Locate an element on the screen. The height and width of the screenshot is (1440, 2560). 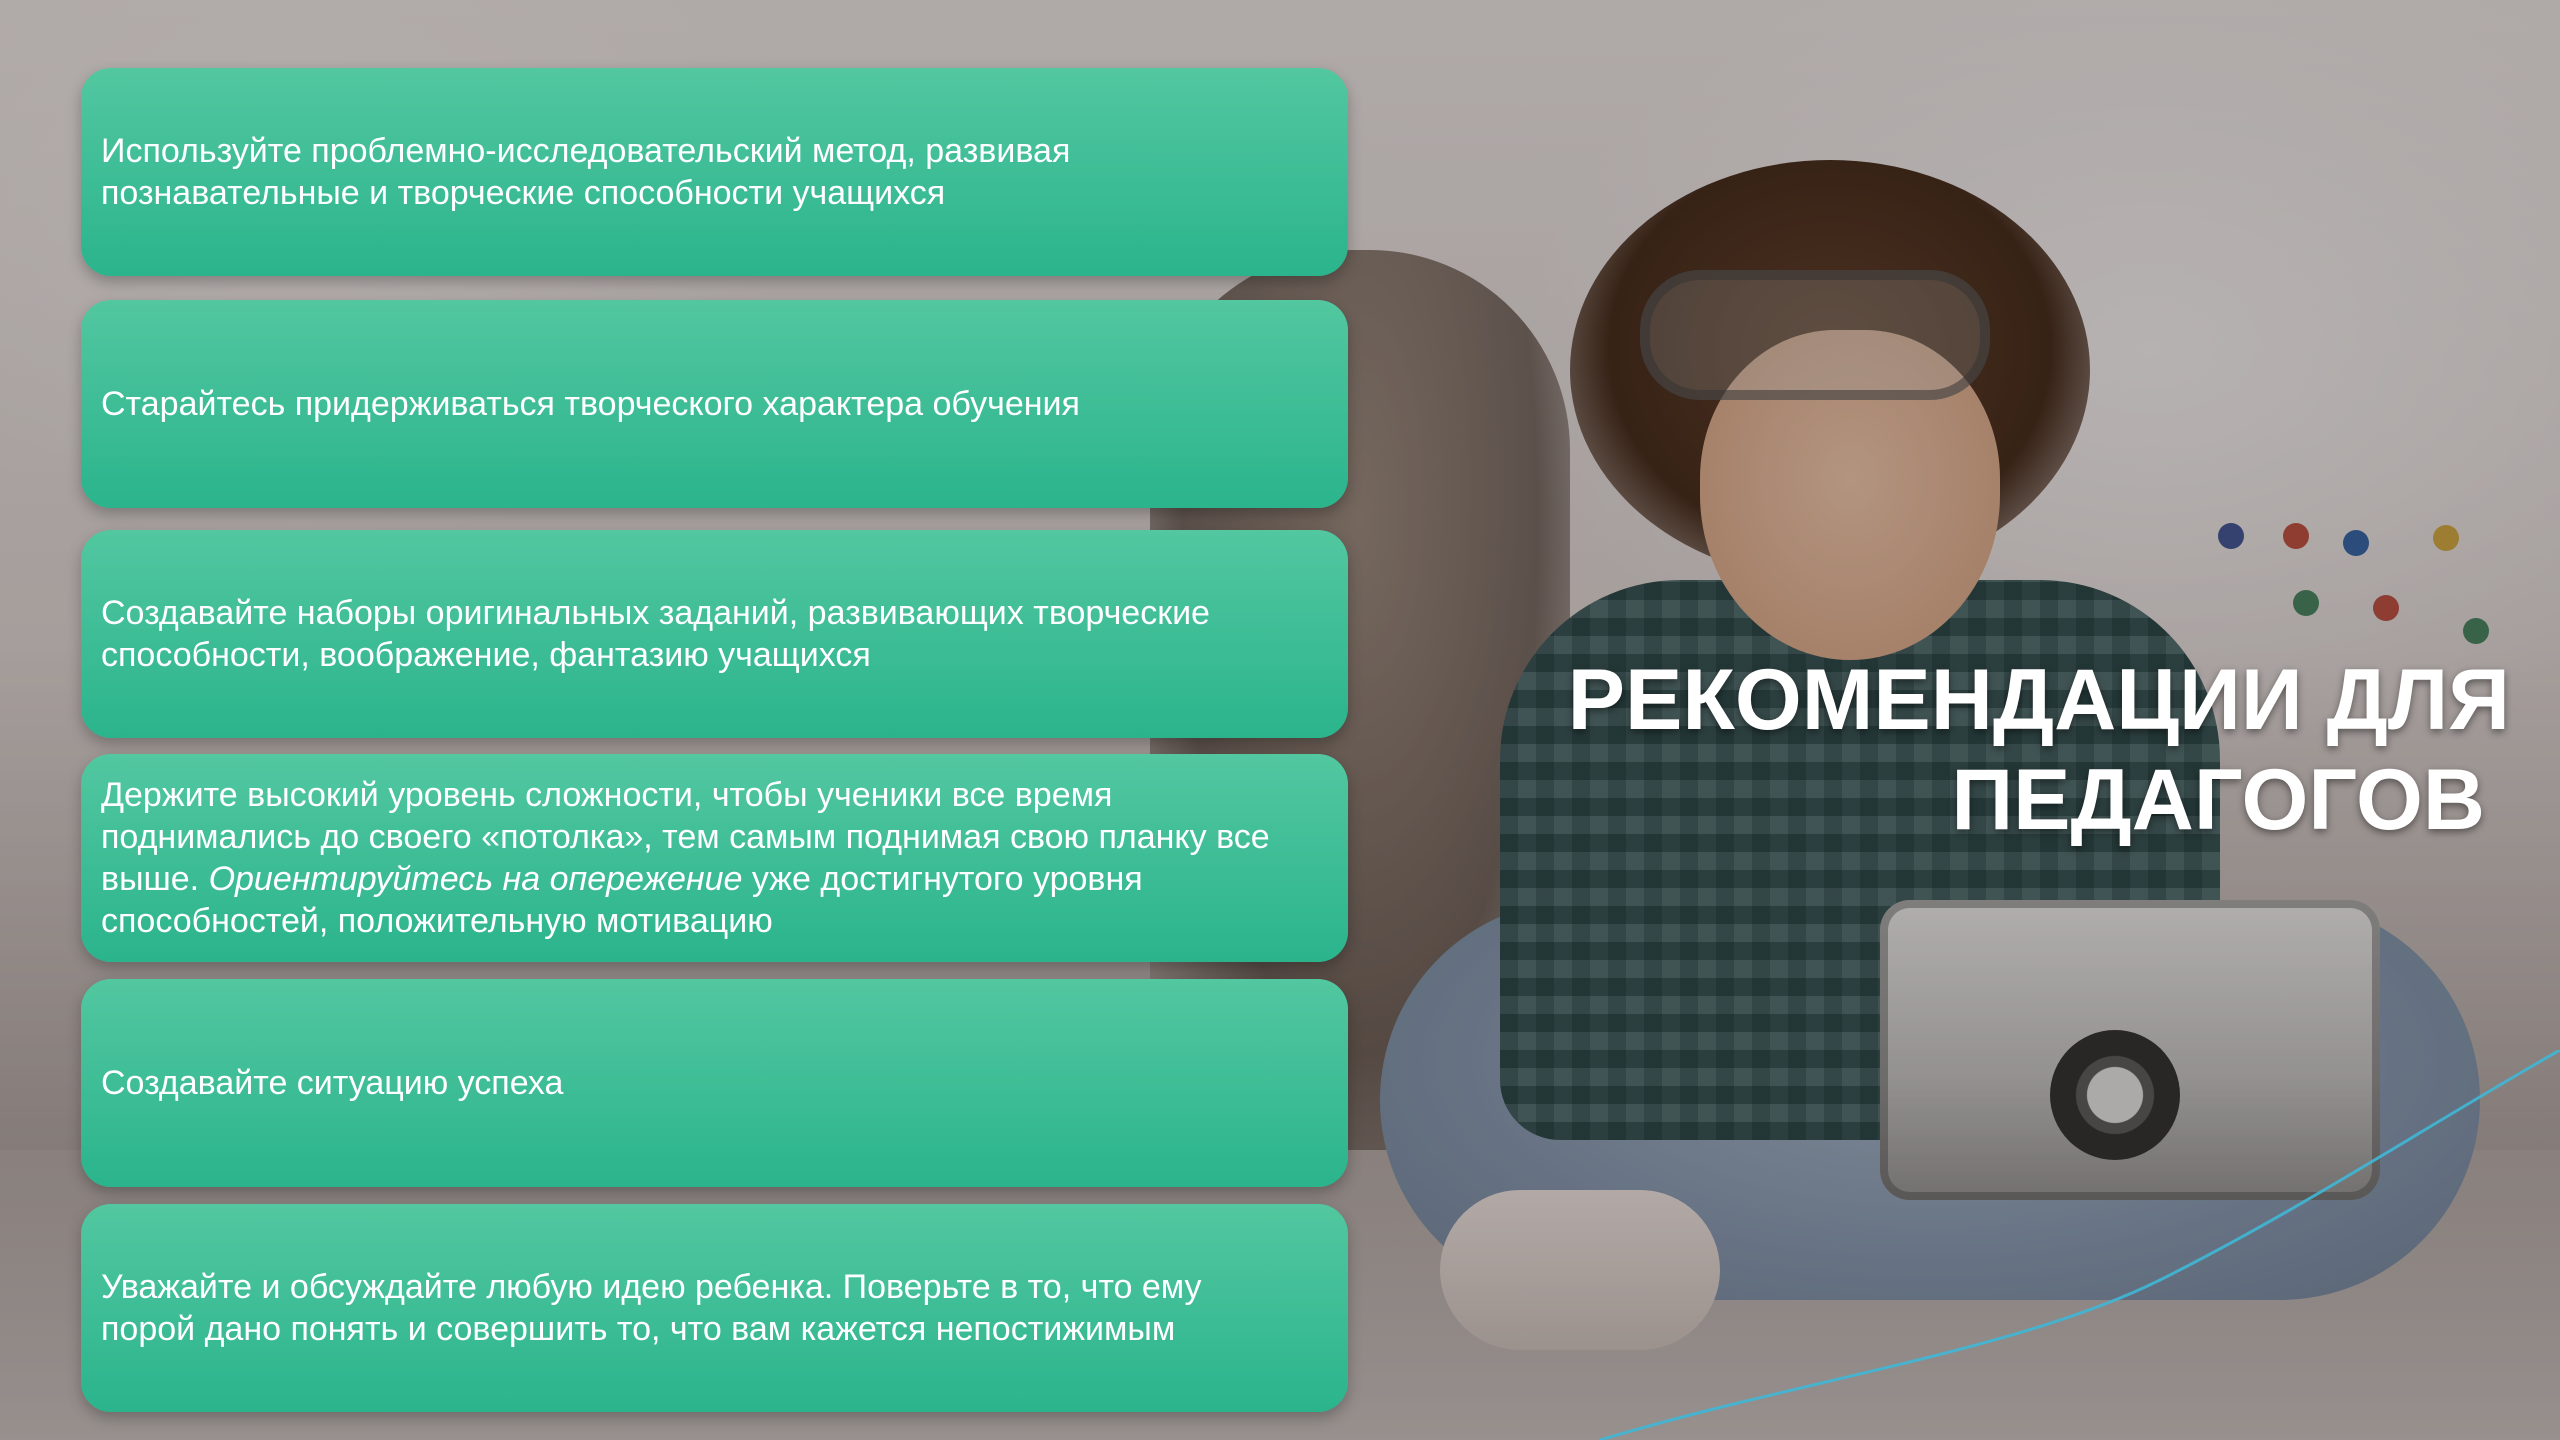
slide-title-line1: РЕКОМЕНДАЦИИ ДЛЯ is located at coordinates (2038, 700).